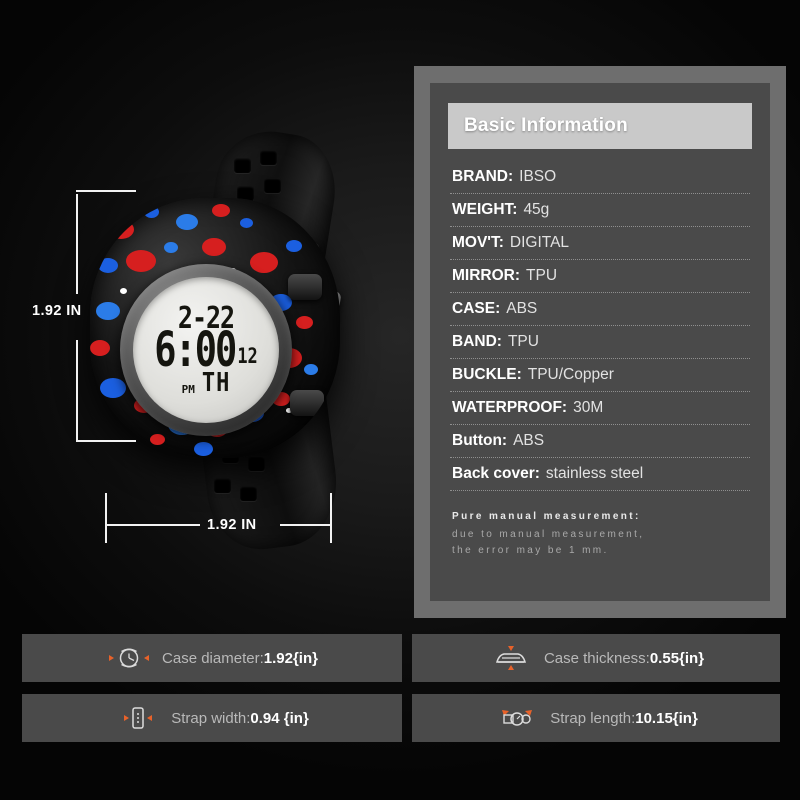 This screenshot has height=800, width=800. I want to click on spec-value: DIGITAL, so click(539, 242).